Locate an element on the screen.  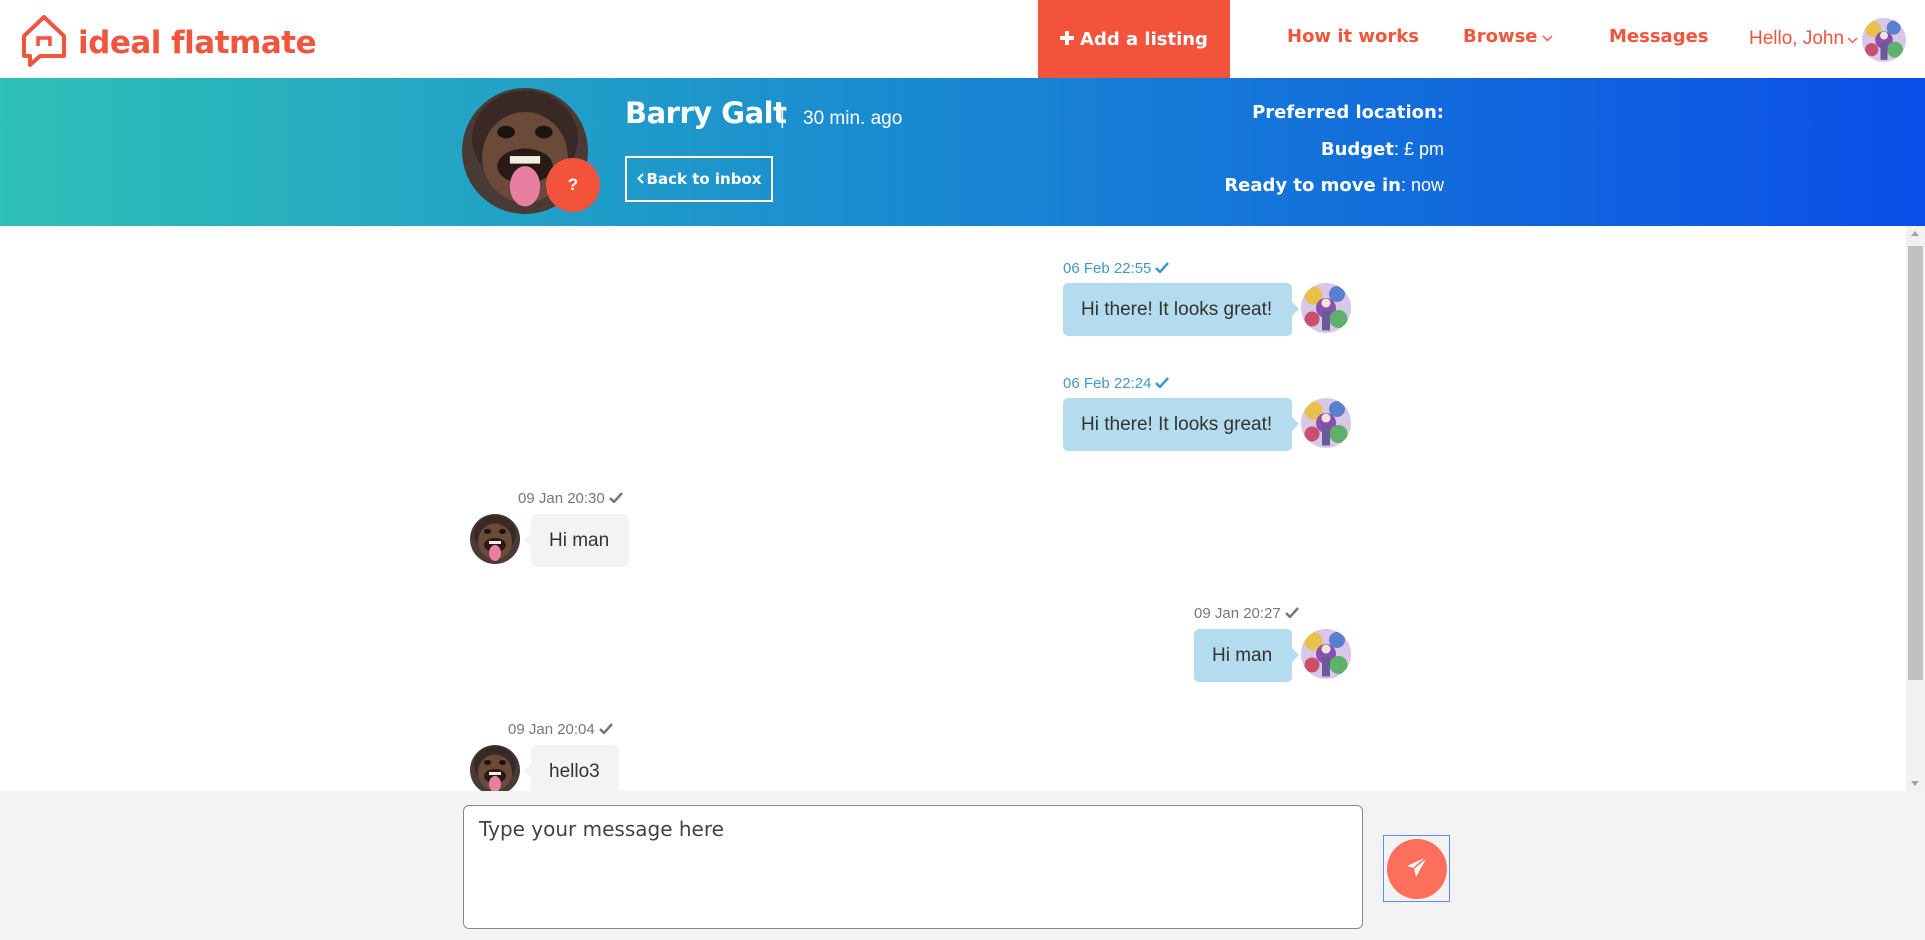
how-it-works-label: How it works is located at coordinates (1353, 36).